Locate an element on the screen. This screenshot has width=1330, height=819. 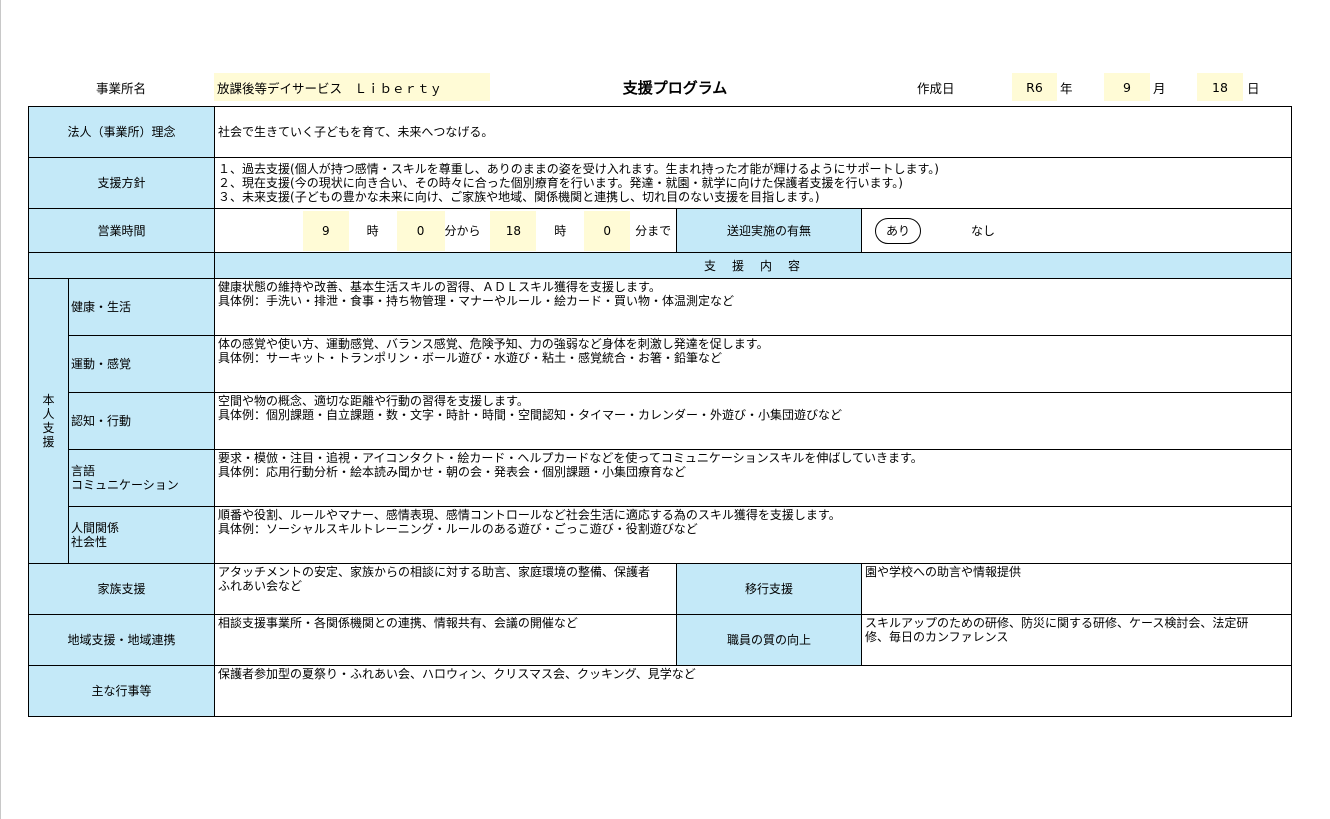
family-support-line-2: ふれあい会など is located at coordinates (260, 586).